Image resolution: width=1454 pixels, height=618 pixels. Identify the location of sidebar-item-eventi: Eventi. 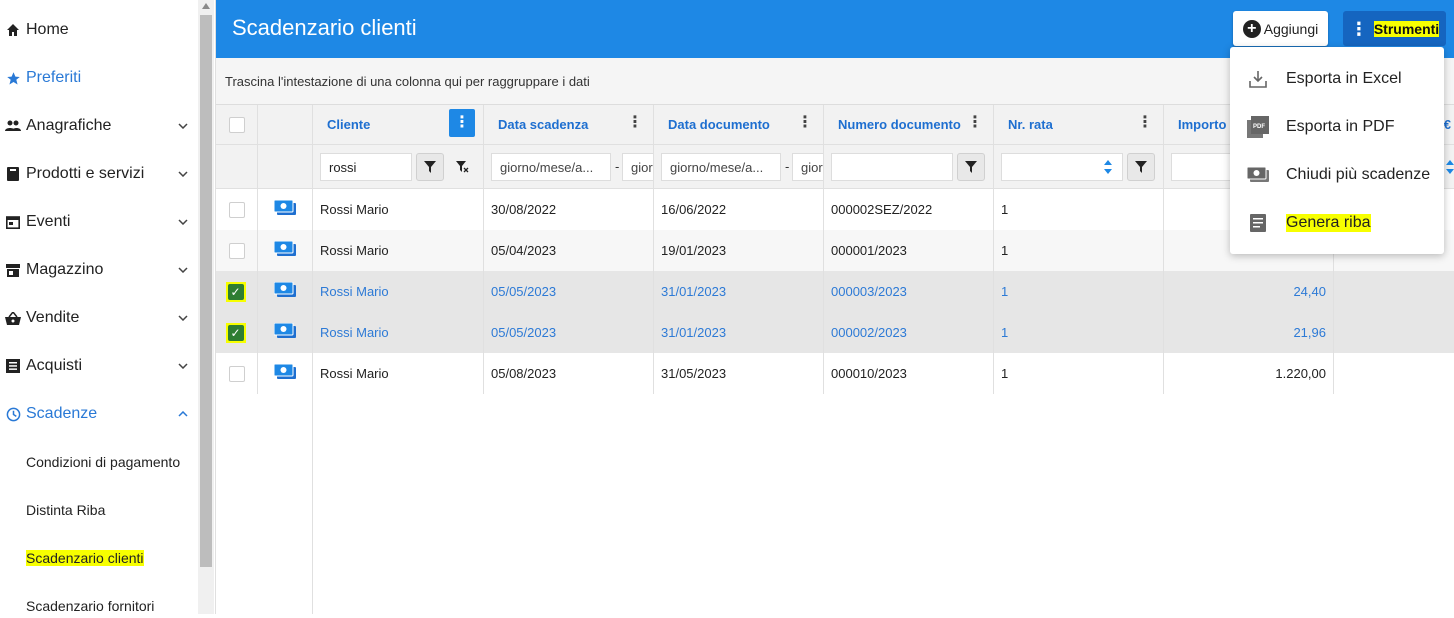
(99, 222).